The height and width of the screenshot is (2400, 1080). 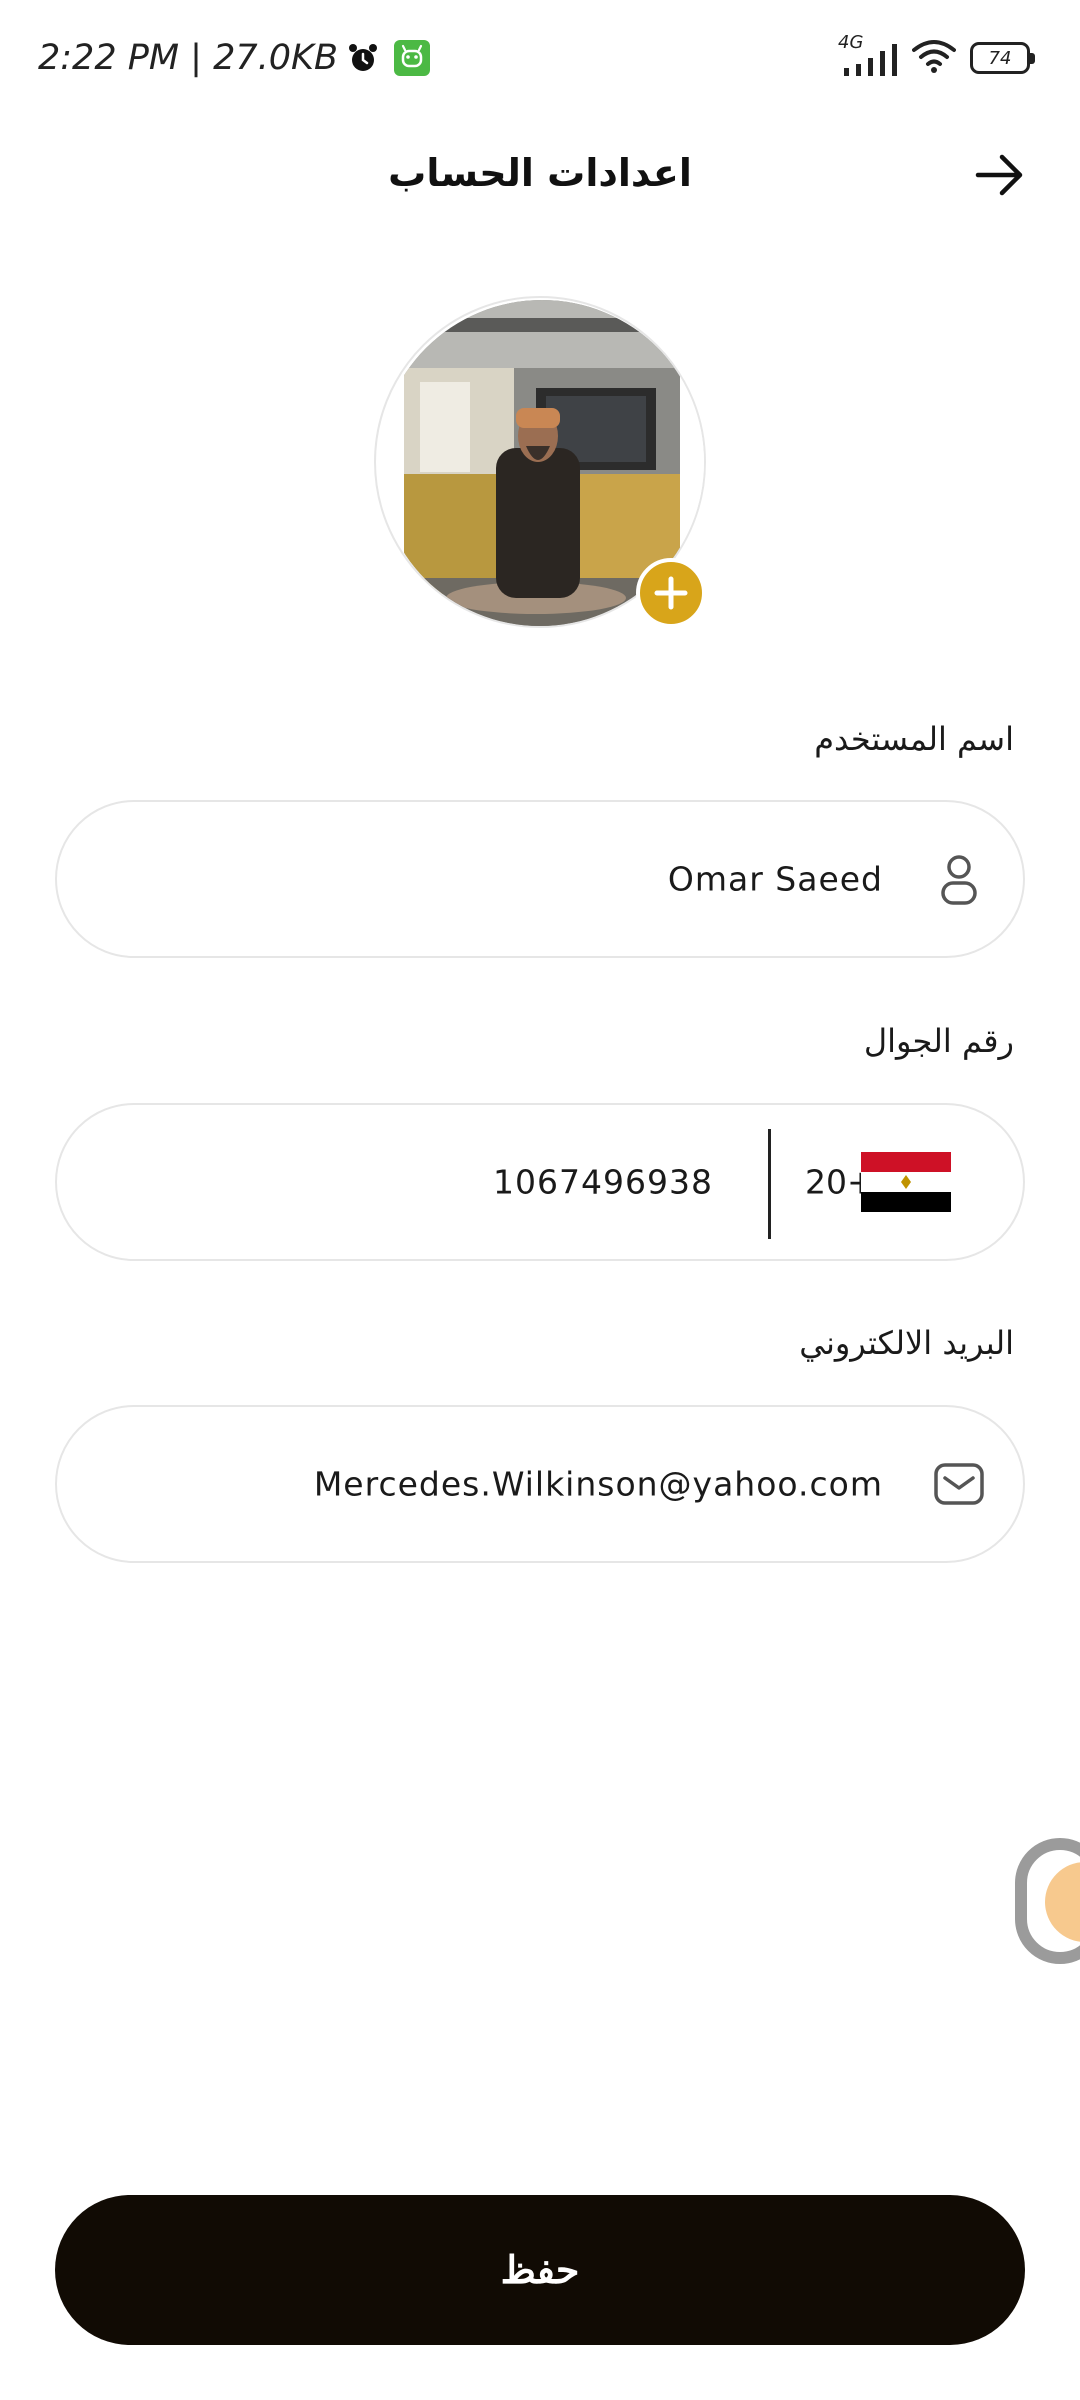 What do you see at coordinates (188, 58) in the screenshot?
I see `status-time-info: 2:22 PM | 27.0KB` at bounding box center [188, 58].